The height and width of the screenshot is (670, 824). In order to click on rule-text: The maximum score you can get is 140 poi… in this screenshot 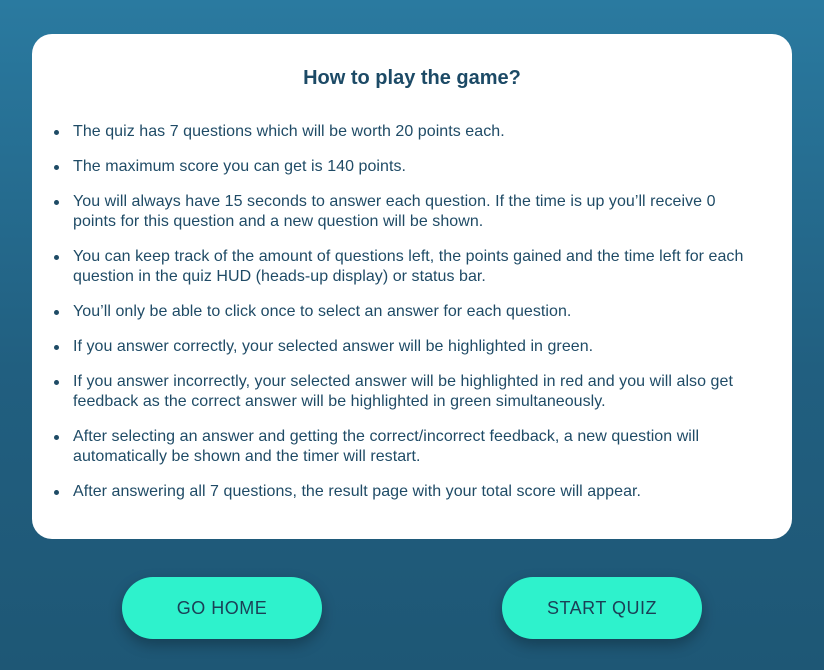, I will do `click(240, 166)`.